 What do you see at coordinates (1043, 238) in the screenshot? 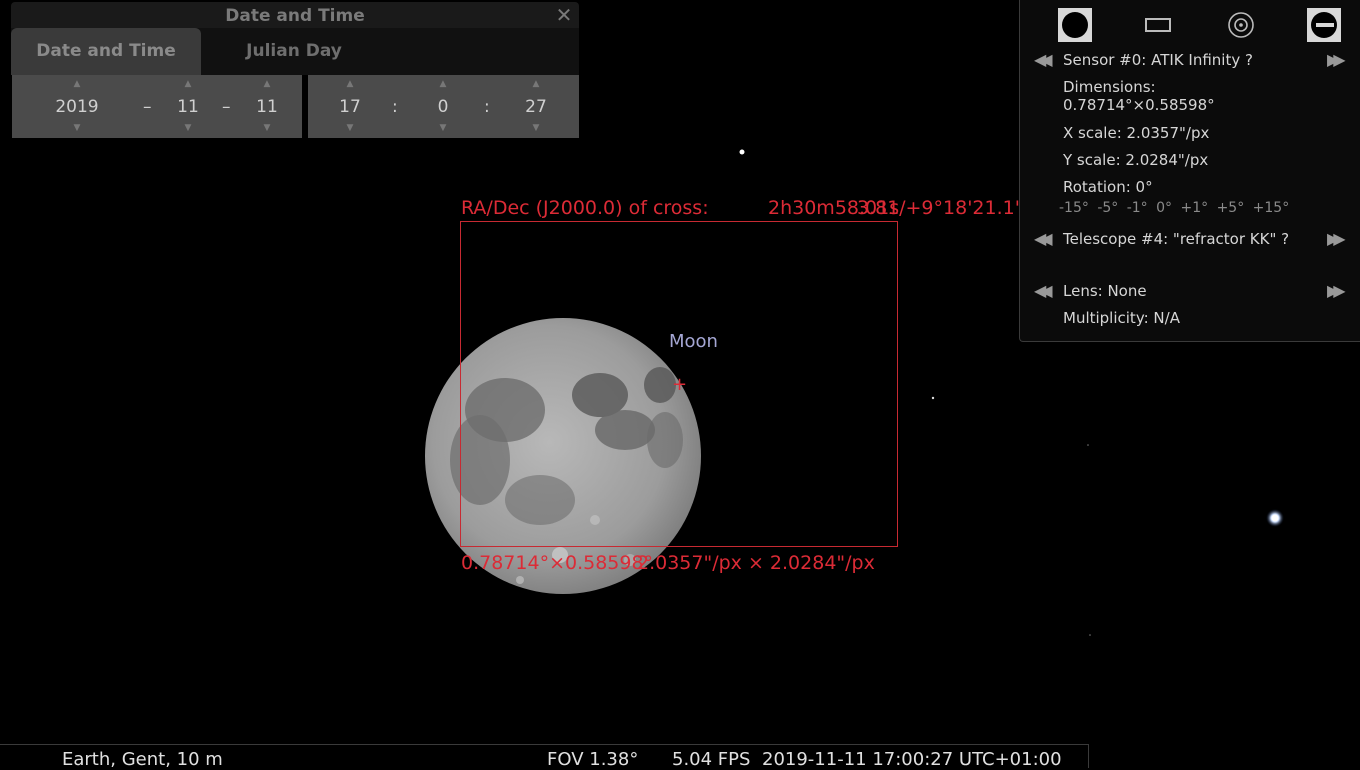
I see `prev-telescope-icon: ◀◀` at bounding box center [1043, 238].